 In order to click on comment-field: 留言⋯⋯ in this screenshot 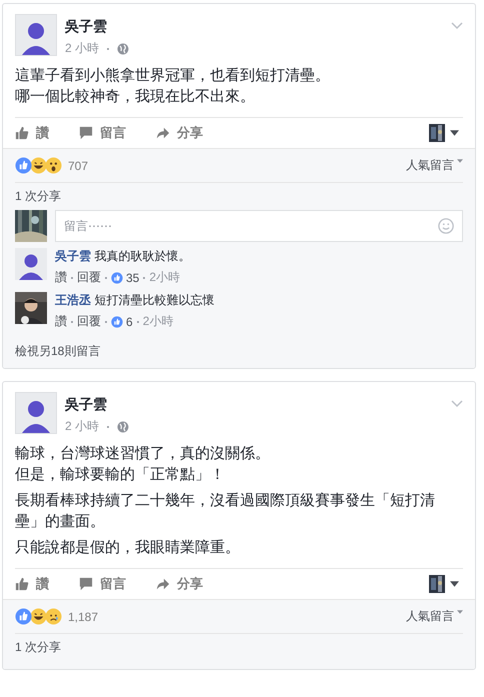, I will do `click(259, 226)`.